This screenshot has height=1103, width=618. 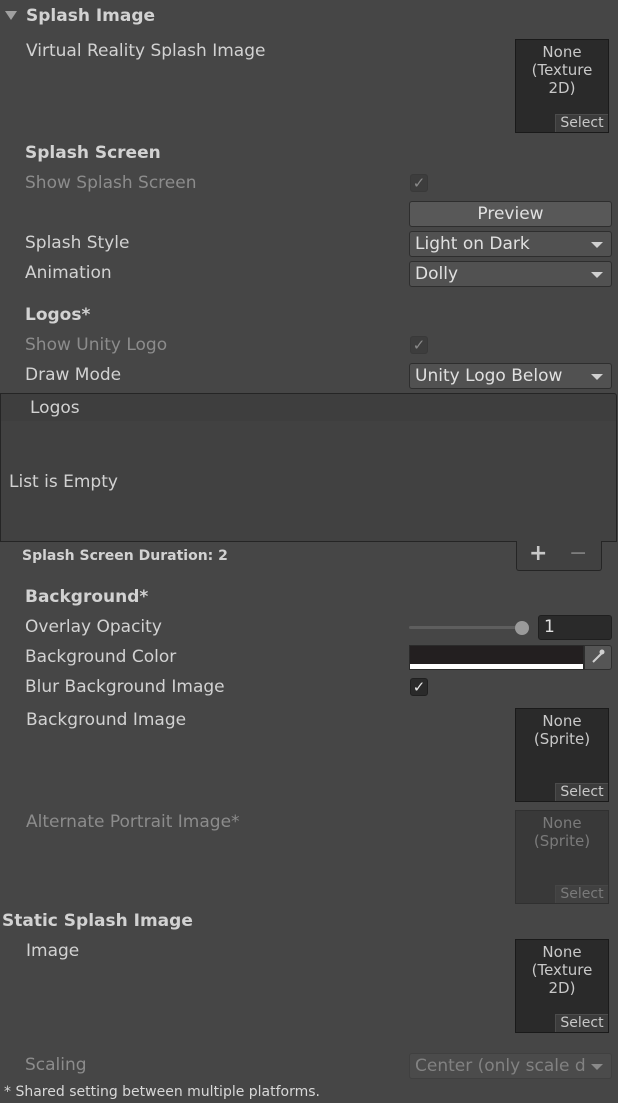 What do you see at coordinates (562, 730) in the screenshot?
I see `background-image-value: None (Sprite)` at bounding box center [562, 730].